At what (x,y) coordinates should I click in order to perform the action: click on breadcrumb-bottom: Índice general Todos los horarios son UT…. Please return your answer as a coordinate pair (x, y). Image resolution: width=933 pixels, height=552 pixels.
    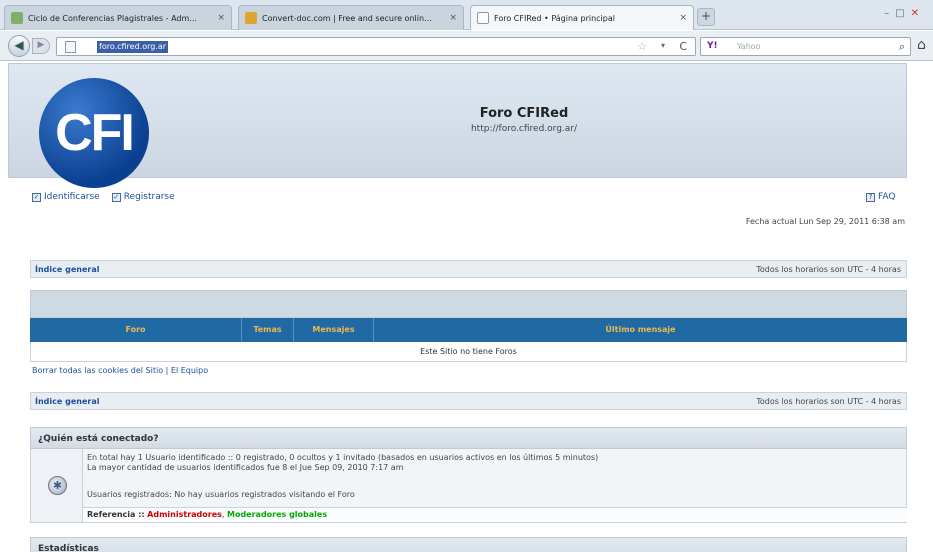
    Looking at the image, I should click on (468, 401).